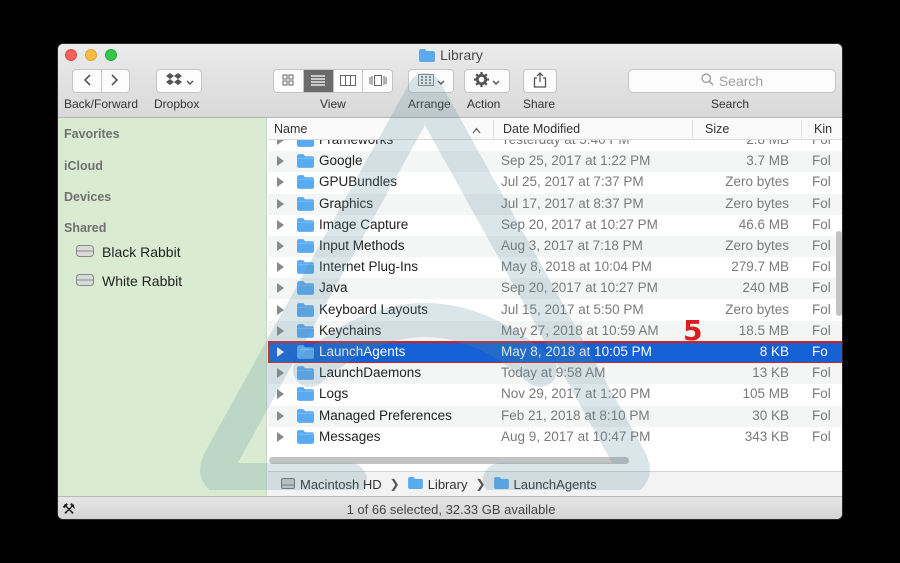 Image resolution: width=900 pixels, height=563 pixels. I want to click on path-item-macintosh-hd: Macintosh HD, so click(331, 484).